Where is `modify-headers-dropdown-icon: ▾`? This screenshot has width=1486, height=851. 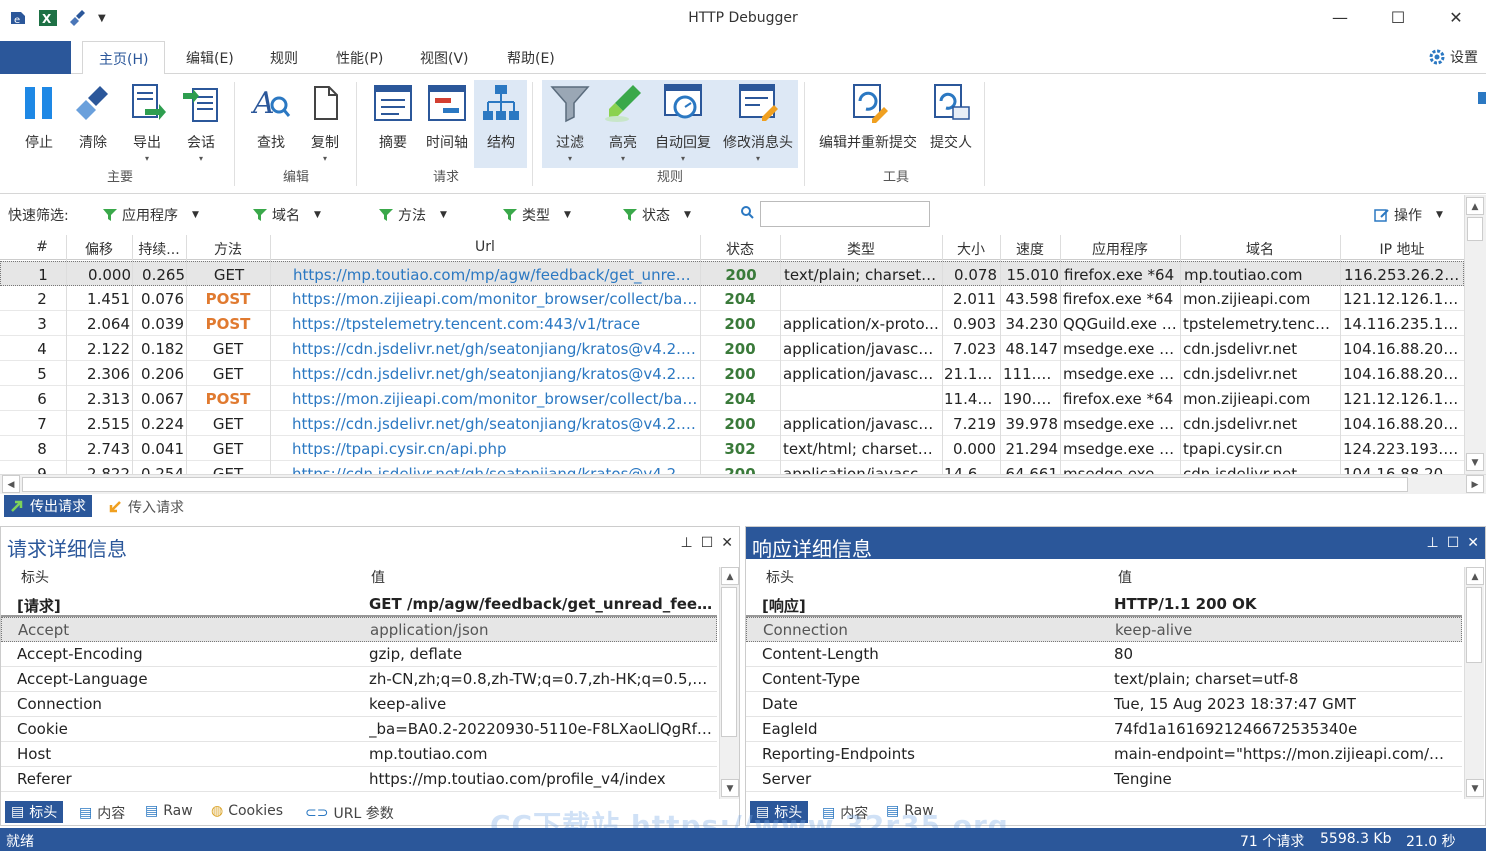
modify-headers-dropdown-icon: ▾ is located at coordinates (758, 158).